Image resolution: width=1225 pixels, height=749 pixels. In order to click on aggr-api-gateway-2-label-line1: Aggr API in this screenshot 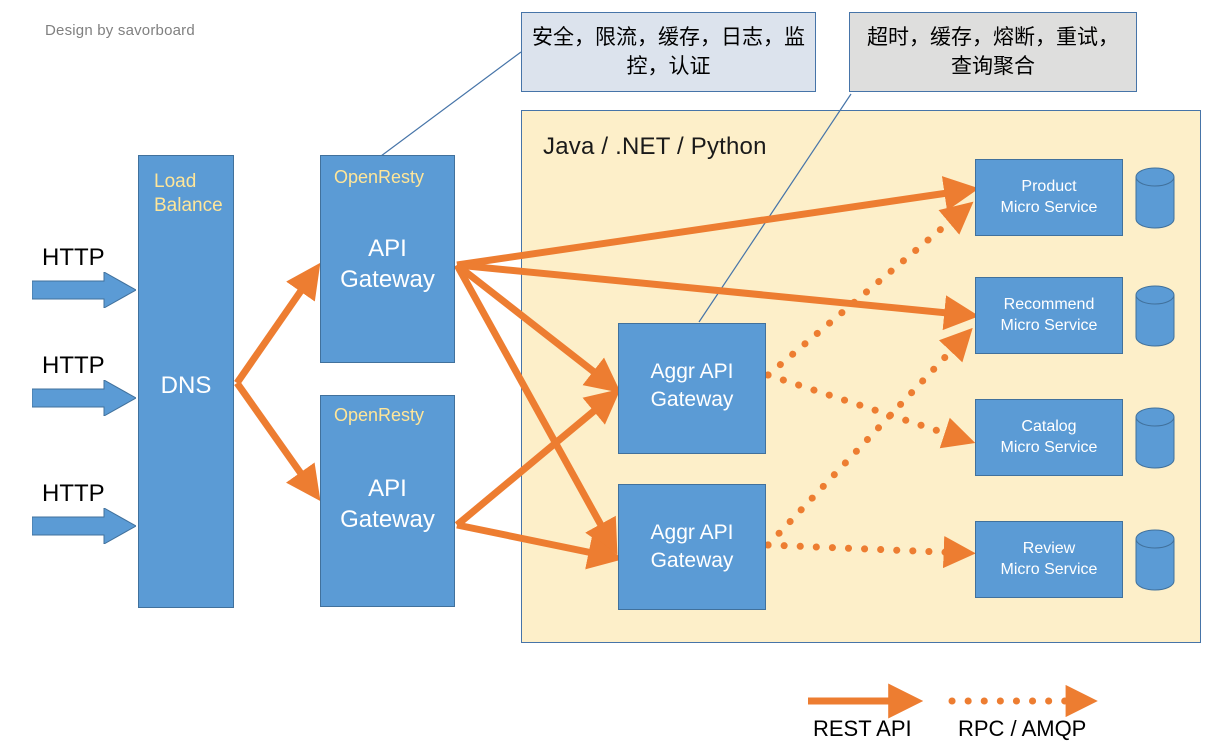, I will do `click(692, 532)`.